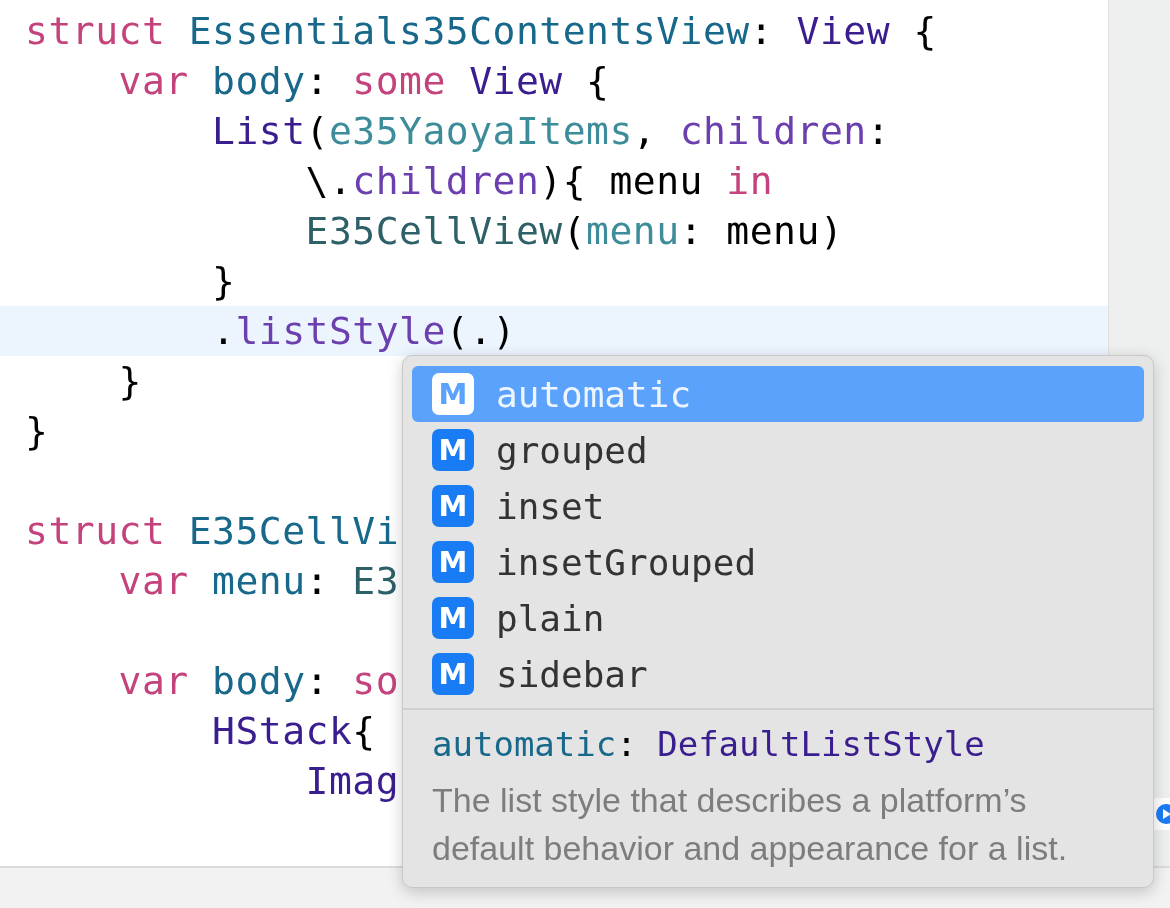  I want to click on code-line: Imag, so click(352, 781).